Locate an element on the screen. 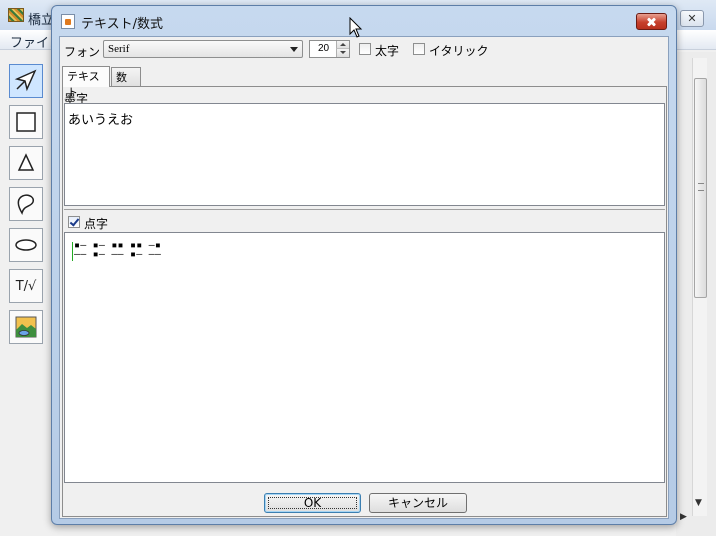  italic-checkbox is located at coordinates (419, 49).